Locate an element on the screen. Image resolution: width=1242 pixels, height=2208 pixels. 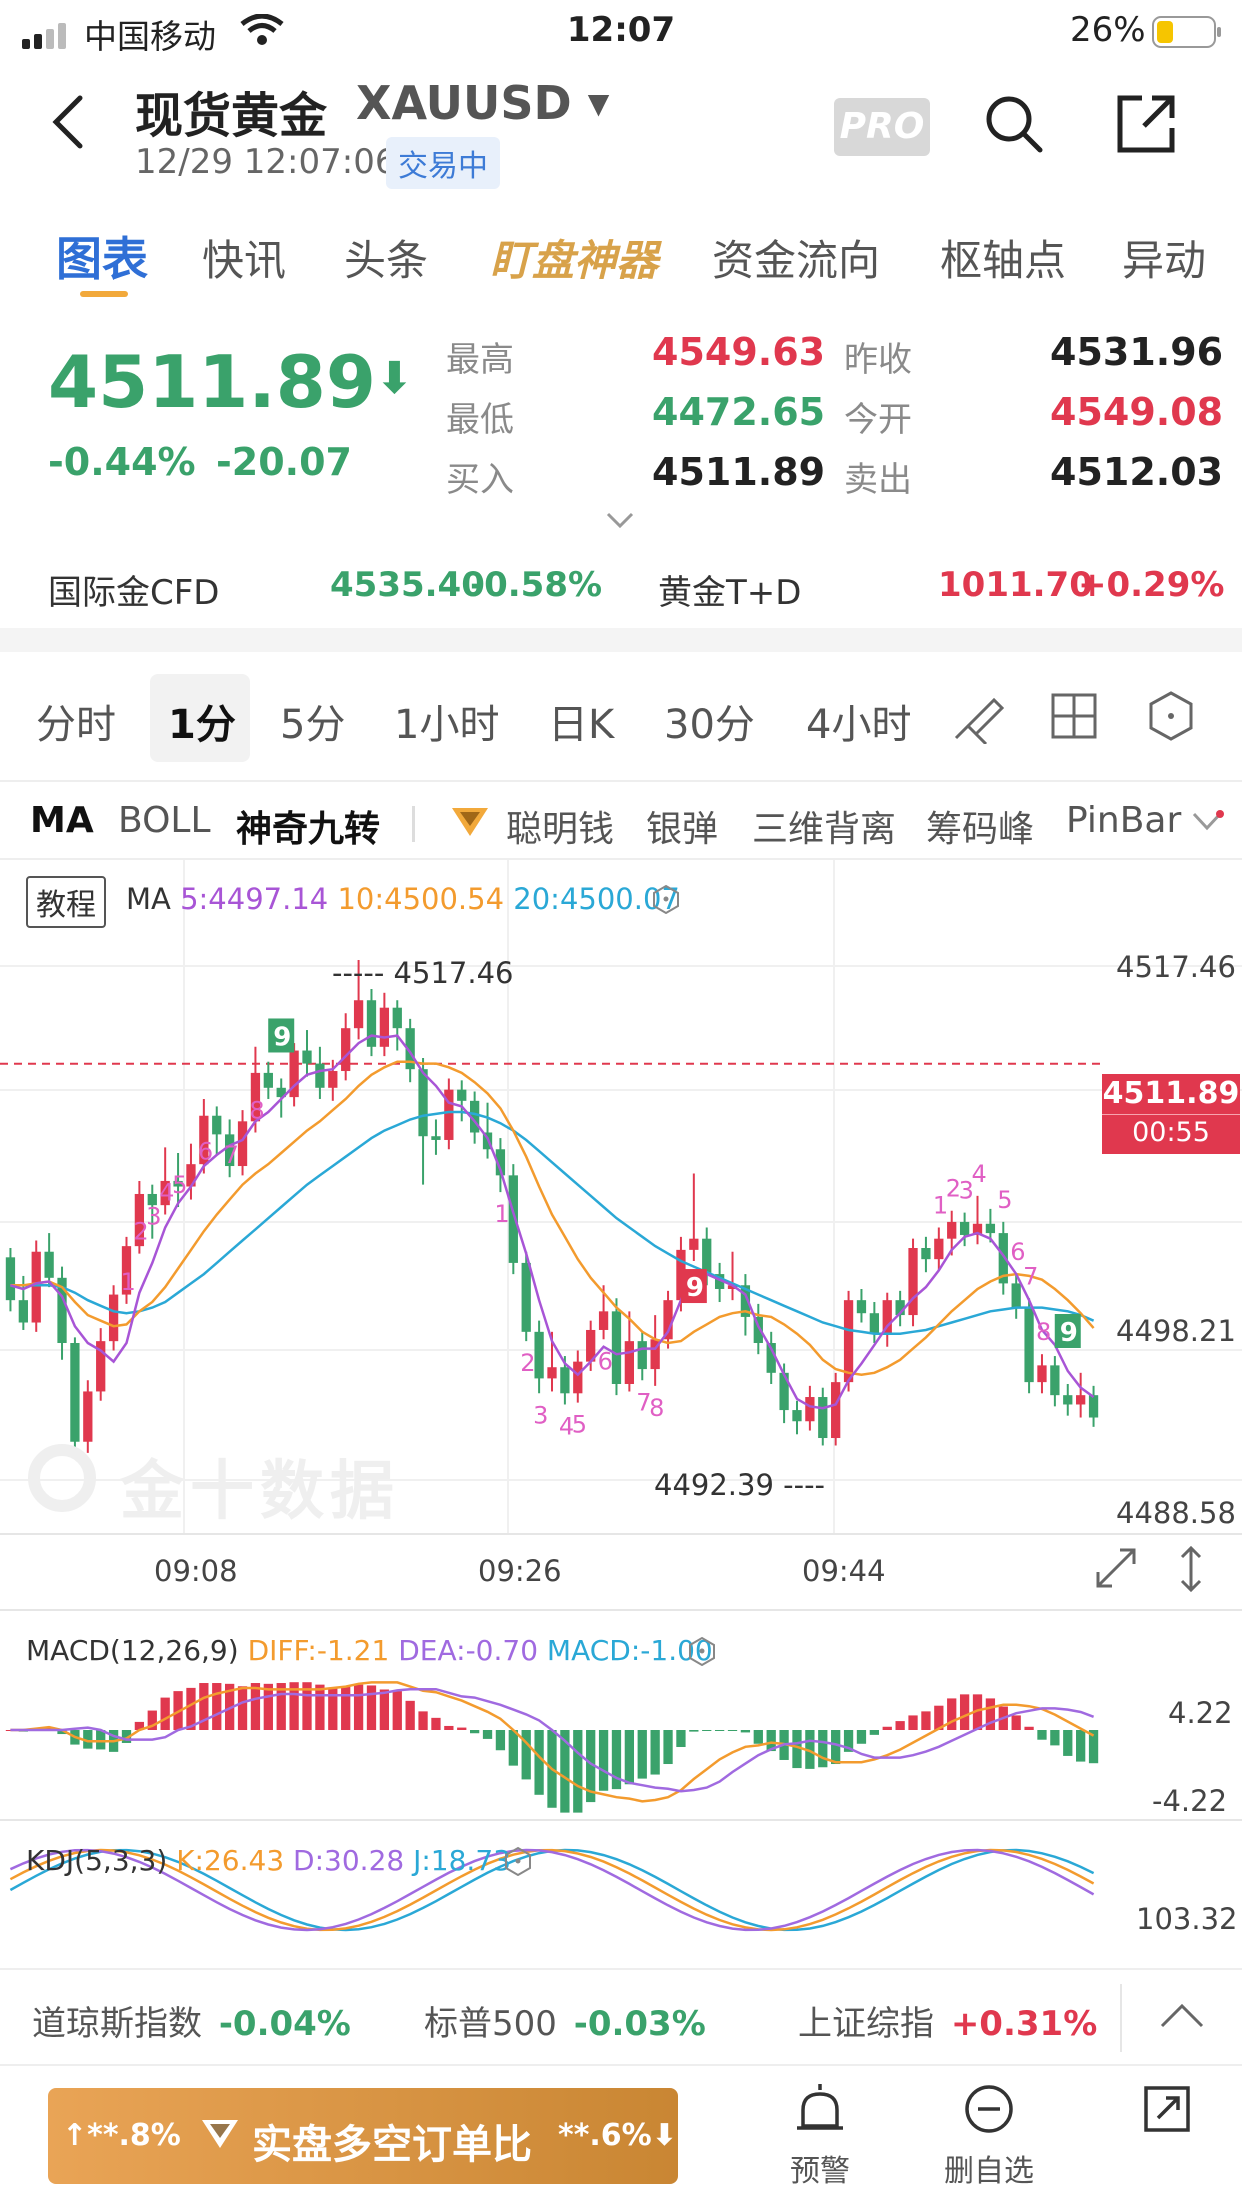
right-pct: **.6%⬇ is located at coordinates (617, 2135).